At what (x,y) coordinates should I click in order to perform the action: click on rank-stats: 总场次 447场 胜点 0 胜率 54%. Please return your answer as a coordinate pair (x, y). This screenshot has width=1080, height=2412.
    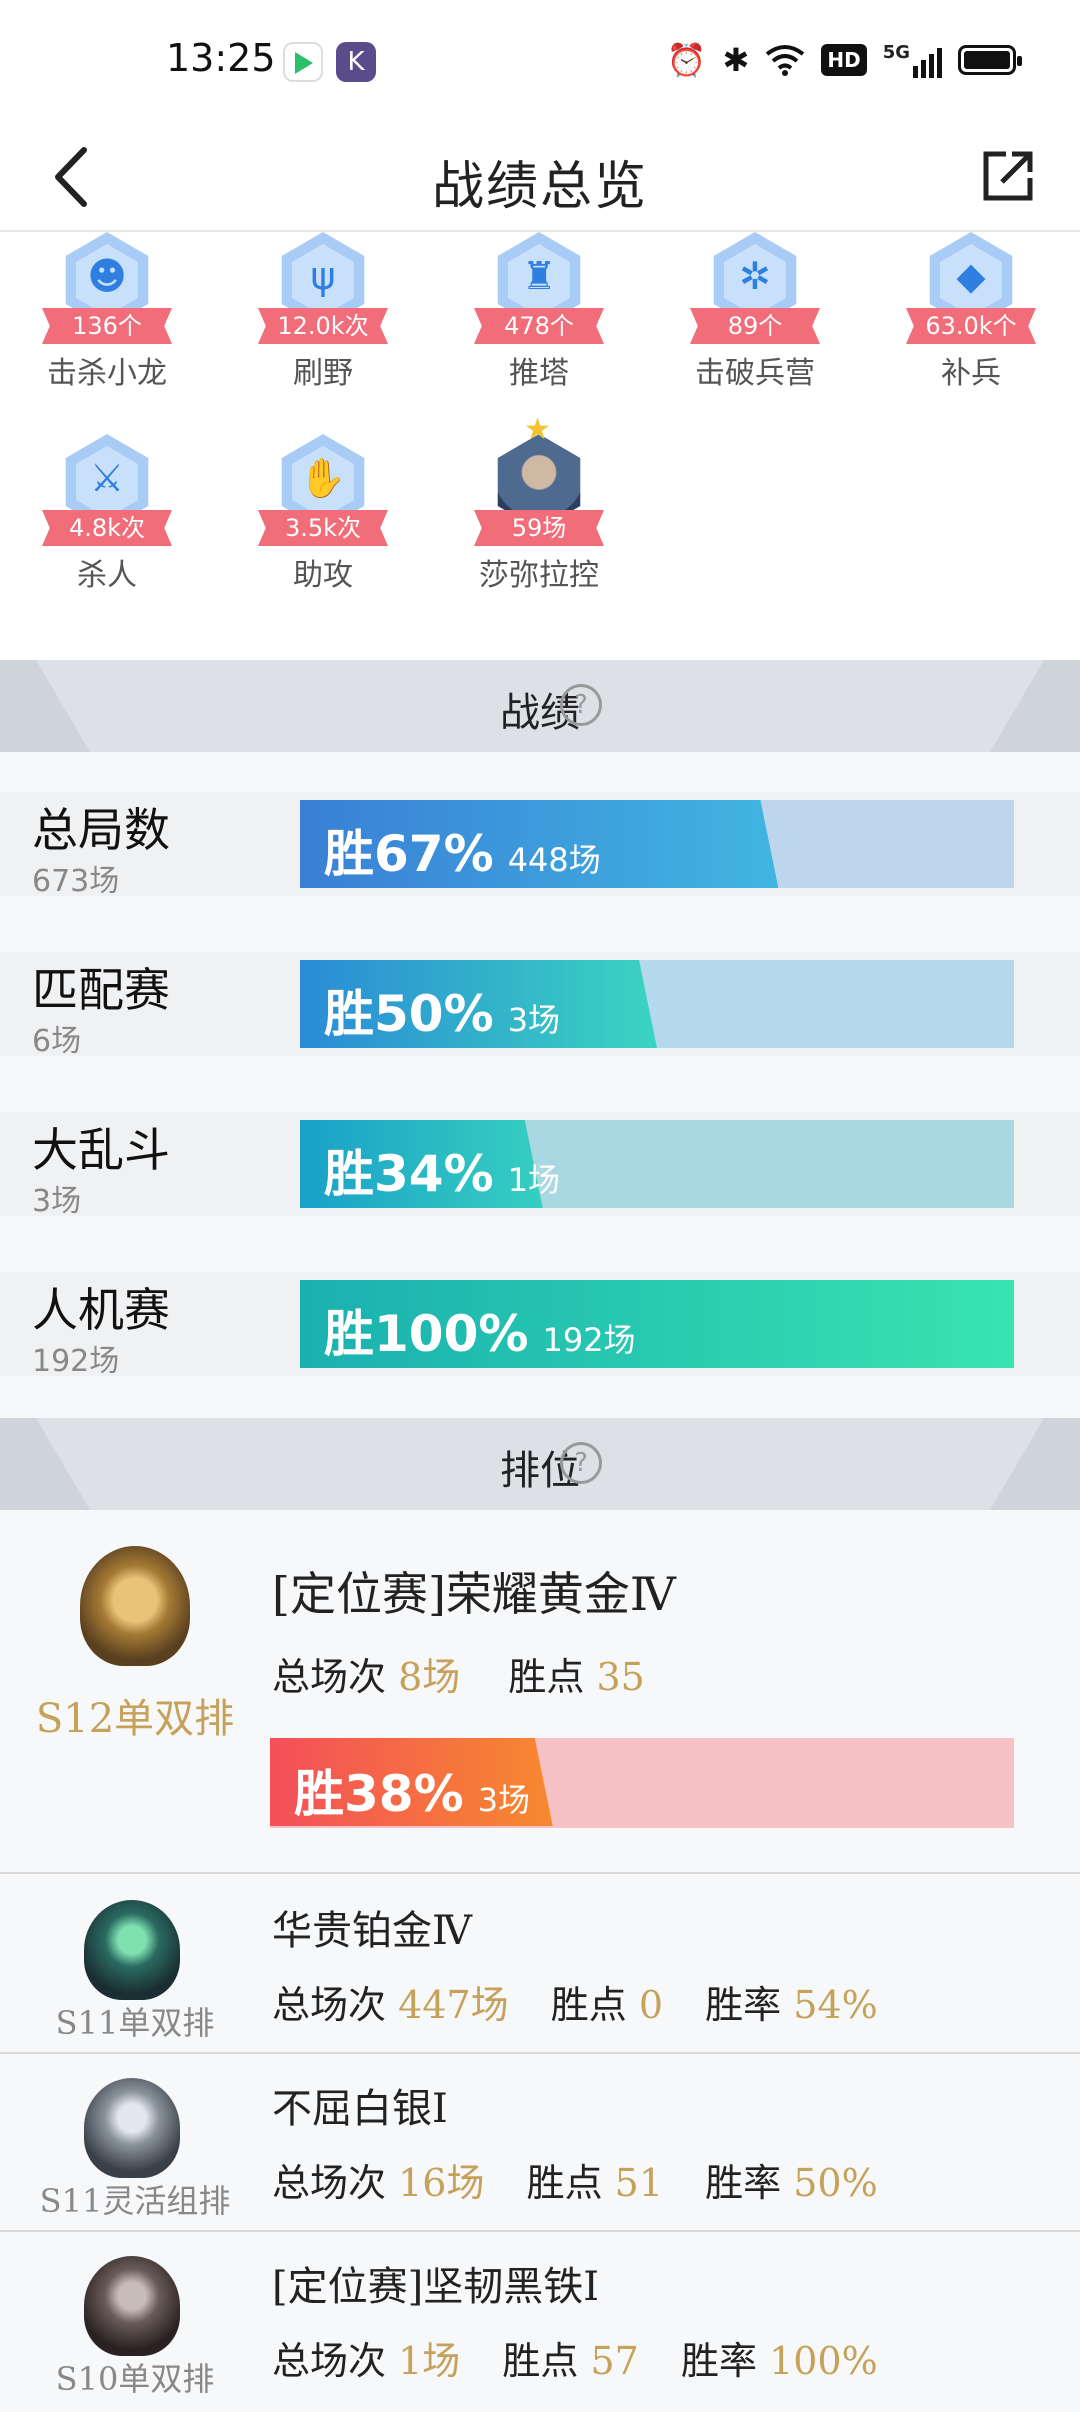
    Looking at the image, I should click on (575, 2005).